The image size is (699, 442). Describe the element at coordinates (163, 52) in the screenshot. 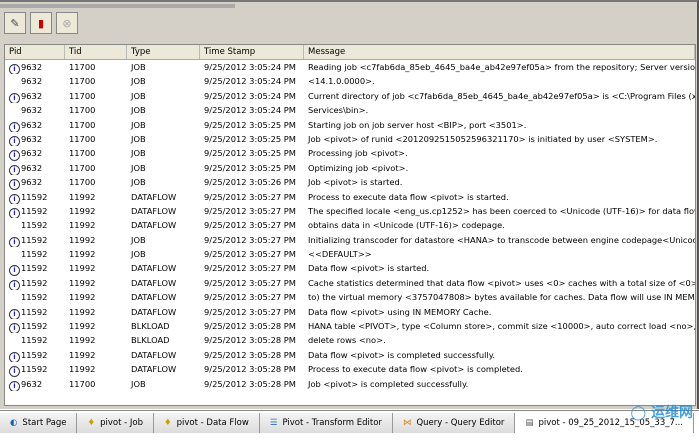

I see `col-type: Type` at that location.